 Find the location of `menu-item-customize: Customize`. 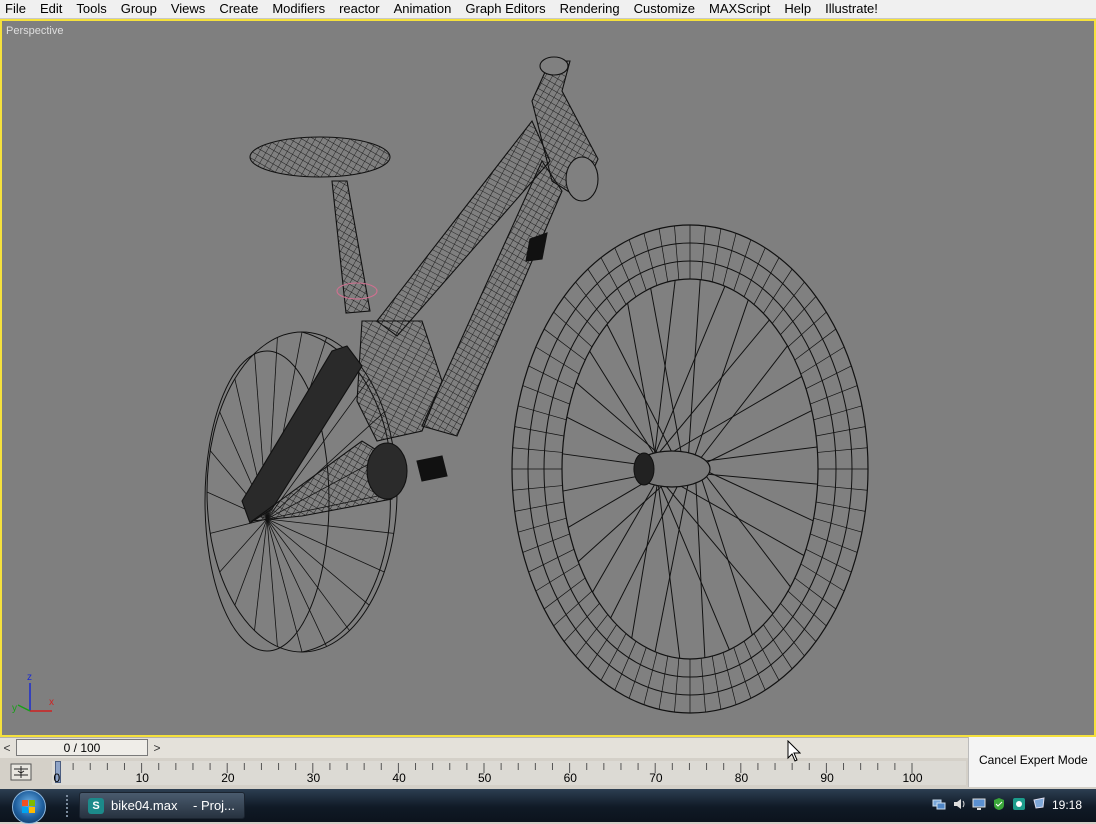

menu-item-customize: Customize is located at coordinates (664, 9).